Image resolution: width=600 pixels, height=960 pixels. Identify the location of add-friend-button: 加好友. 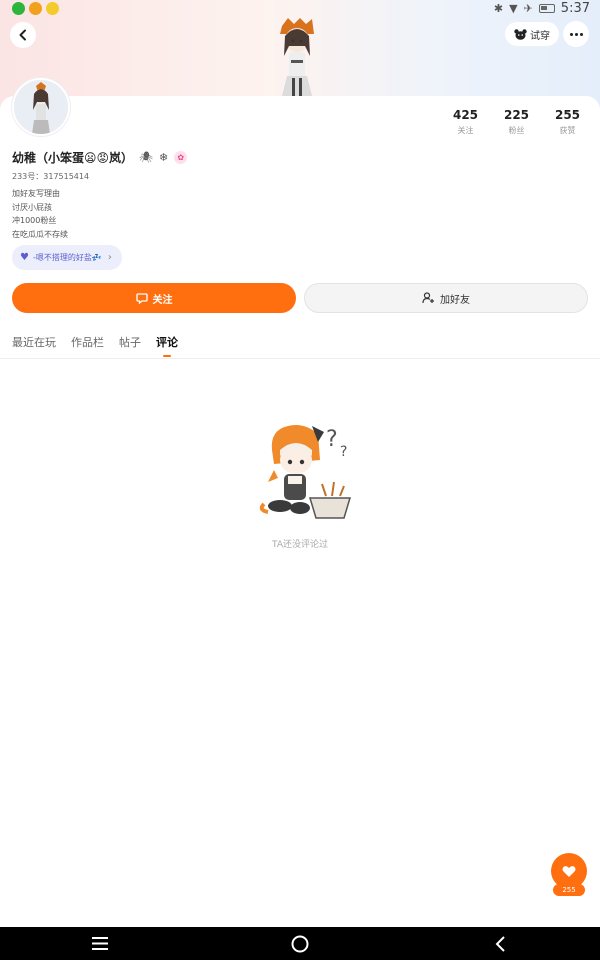
(446, 298).